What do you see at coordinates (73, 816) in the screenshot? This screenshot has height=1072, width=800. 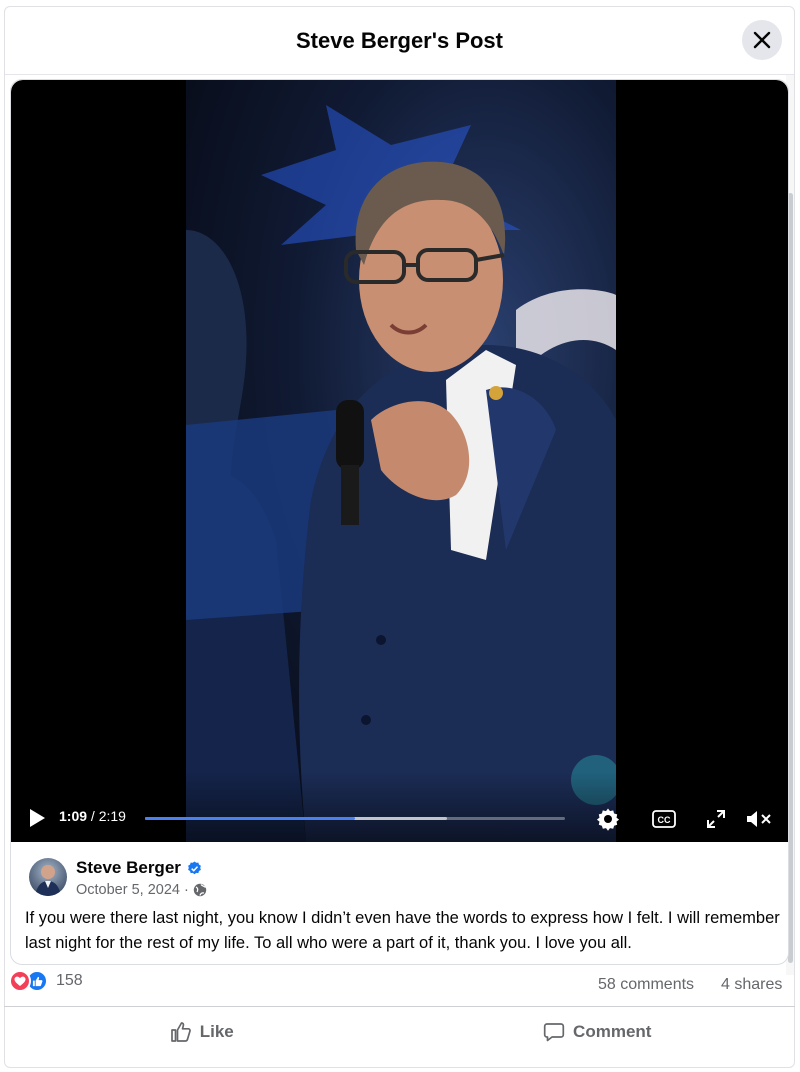 I see `current-time: 1:09` at bounding box center [73, 816].